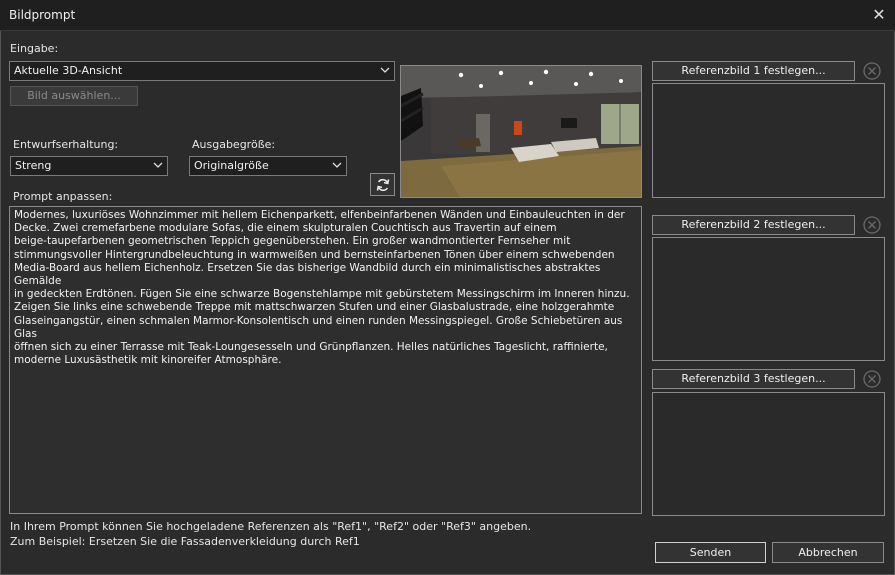 The width and height of the screenshot is (895, 575). Describe the element at coordinates (872, 225) in the screenshot. I see `clear-reference-2-icon` at that location.